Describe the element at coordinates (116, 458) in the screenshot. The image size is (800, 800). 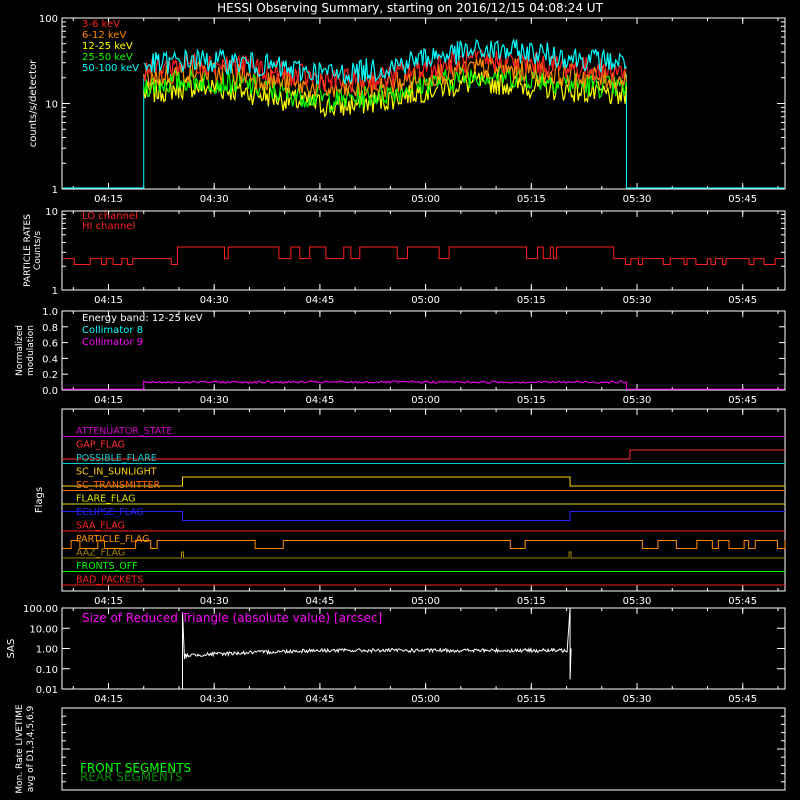
I see `flag-label: POSSIBLE_FLARE` at that location.